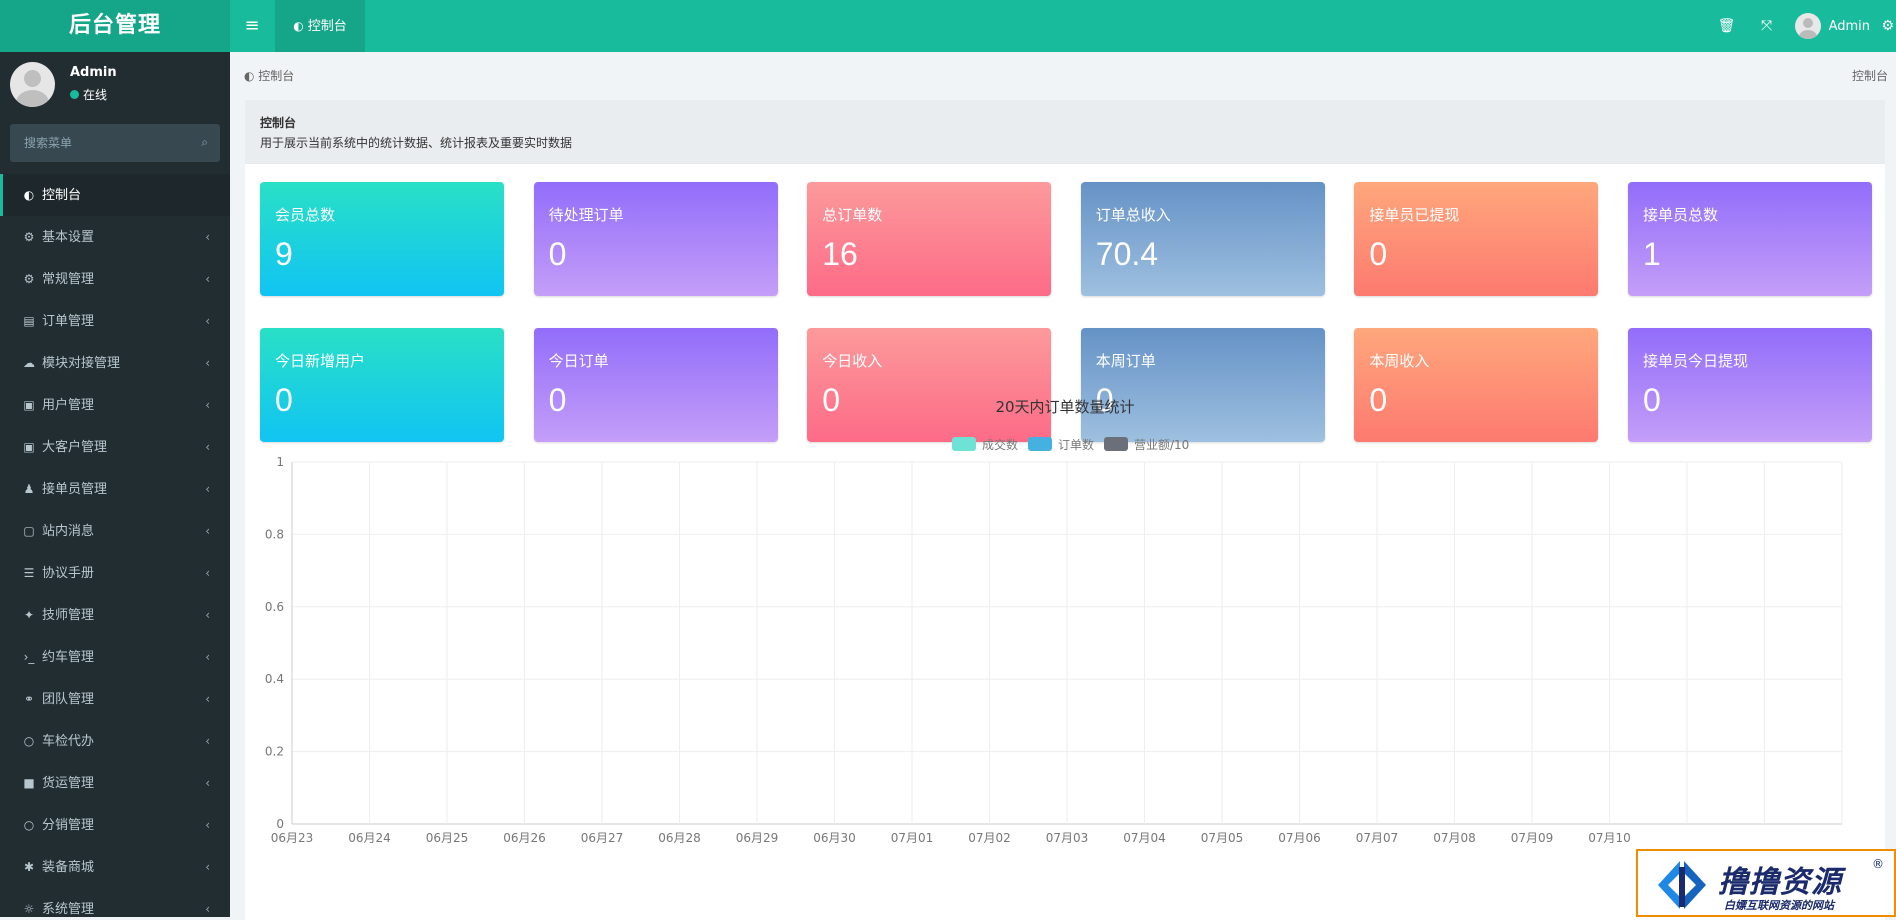 Image resolution: width=1896 pixels, height=920 pixels. What do you see at coordinates (115, 867) in the screenshot?
I see `sidebar-item: ✱ 装备商城 ‹` at bounding box center [115, 867].